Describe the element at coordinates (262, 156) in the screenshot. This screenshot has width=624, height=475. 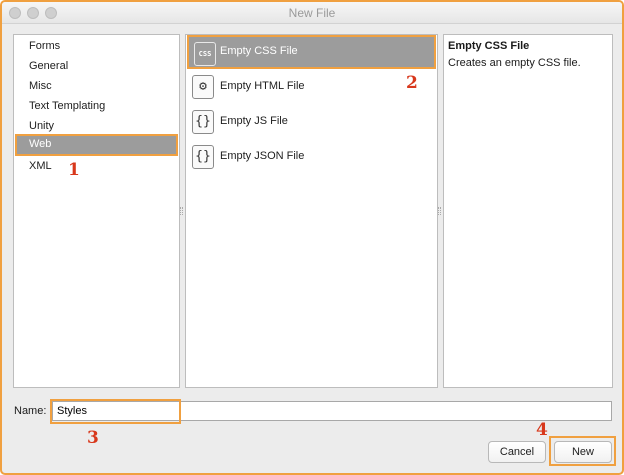
I see `template-label: Empty JSON File` at that location.